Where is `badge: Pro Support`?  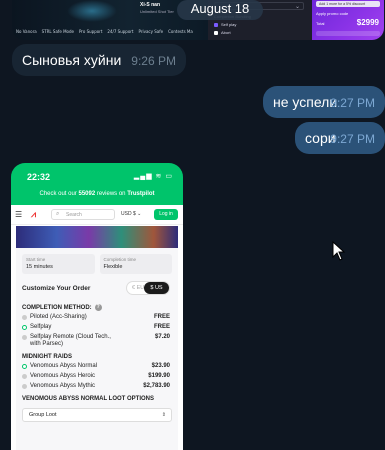 badge: Pro Support is located at coordinates (90, 31).